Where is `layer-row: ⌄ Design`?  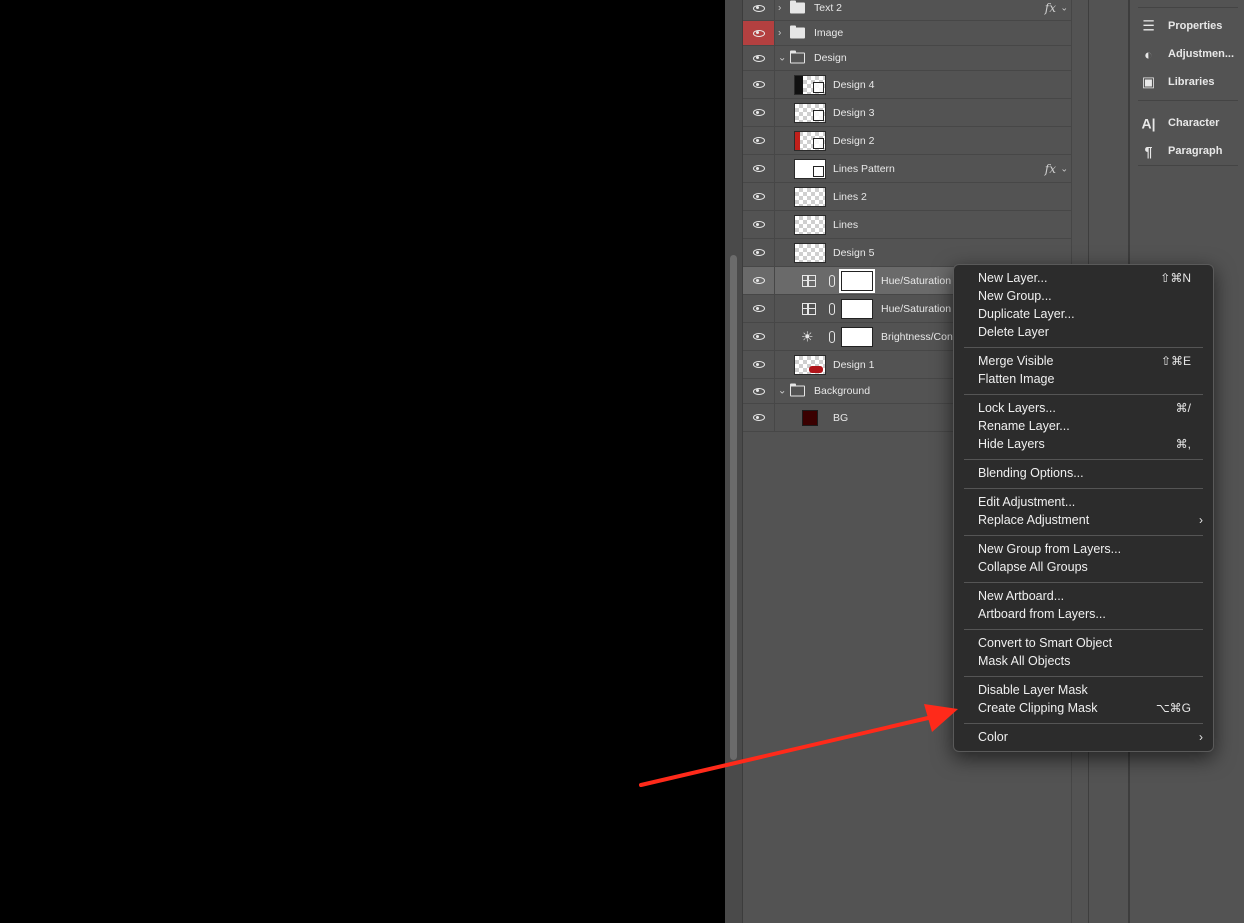 layer-row: ⌄ Design is located at coordinates (907, 58).